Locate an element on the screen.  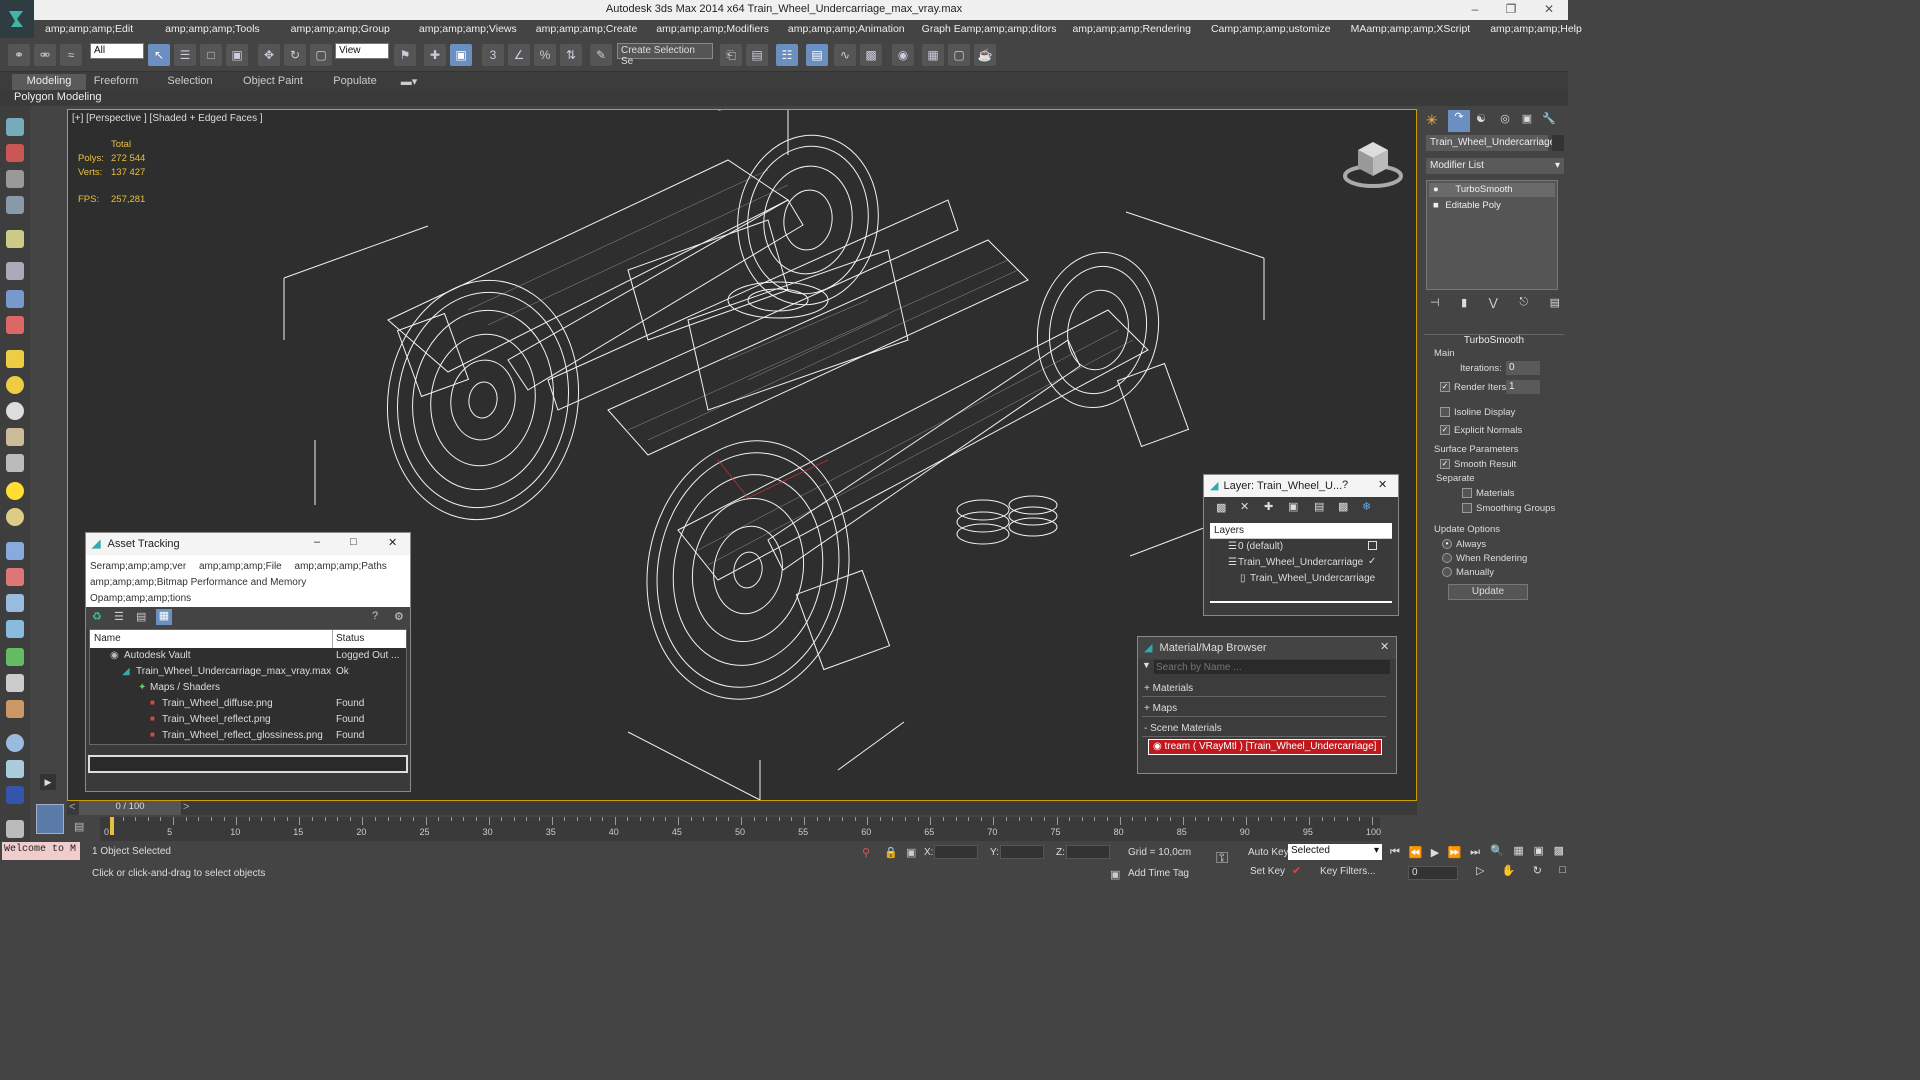
edit-named-selection-icon: ✎ is located at coordinates (601, 55).